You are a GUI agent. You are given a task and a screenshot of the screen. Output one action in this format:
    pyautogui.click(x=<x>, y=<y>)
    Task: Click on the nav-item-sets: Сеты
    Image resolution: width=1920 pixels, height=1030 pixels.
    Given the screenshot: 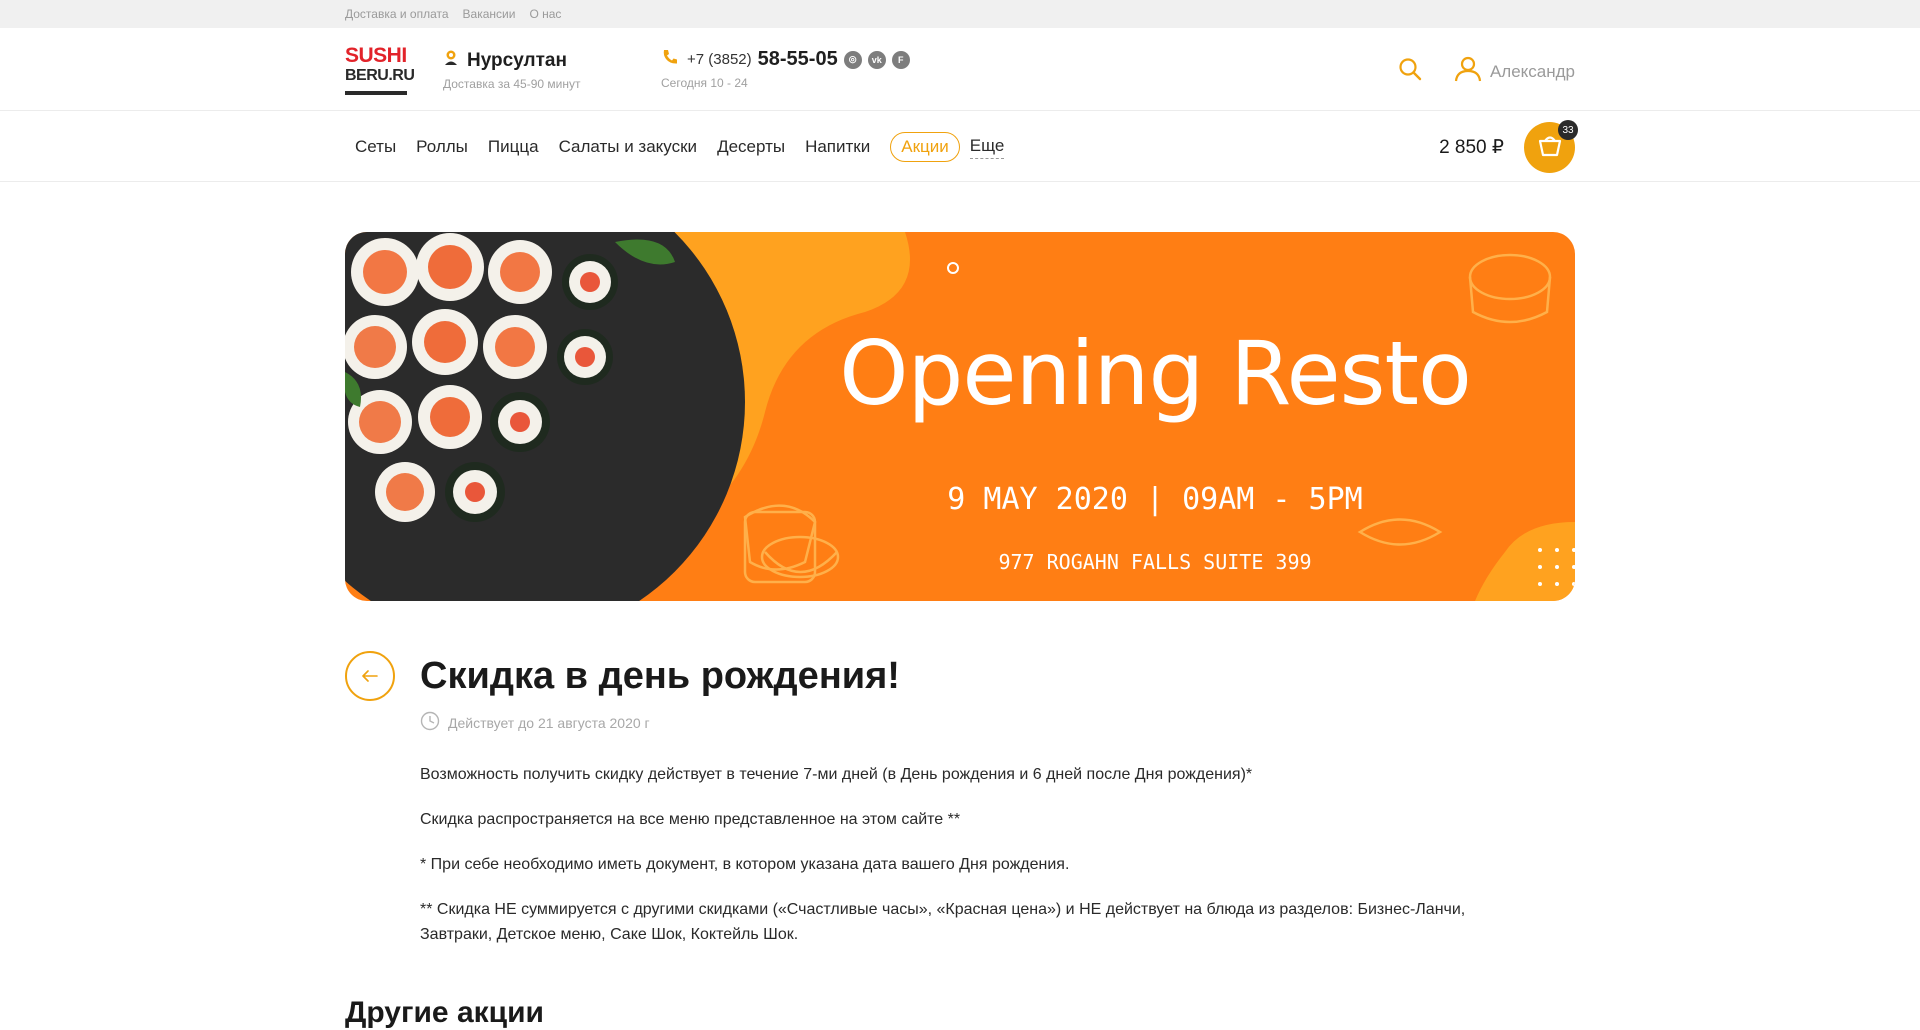 What is the action you would take?
    pyautogui.click(x=375, y=147)
    